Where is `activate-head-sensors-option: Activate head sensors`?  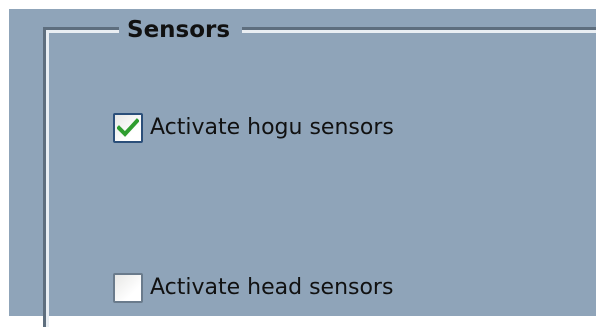
activate-head-sensors-option: Activate head sensors is located at coordinates (253, 288).